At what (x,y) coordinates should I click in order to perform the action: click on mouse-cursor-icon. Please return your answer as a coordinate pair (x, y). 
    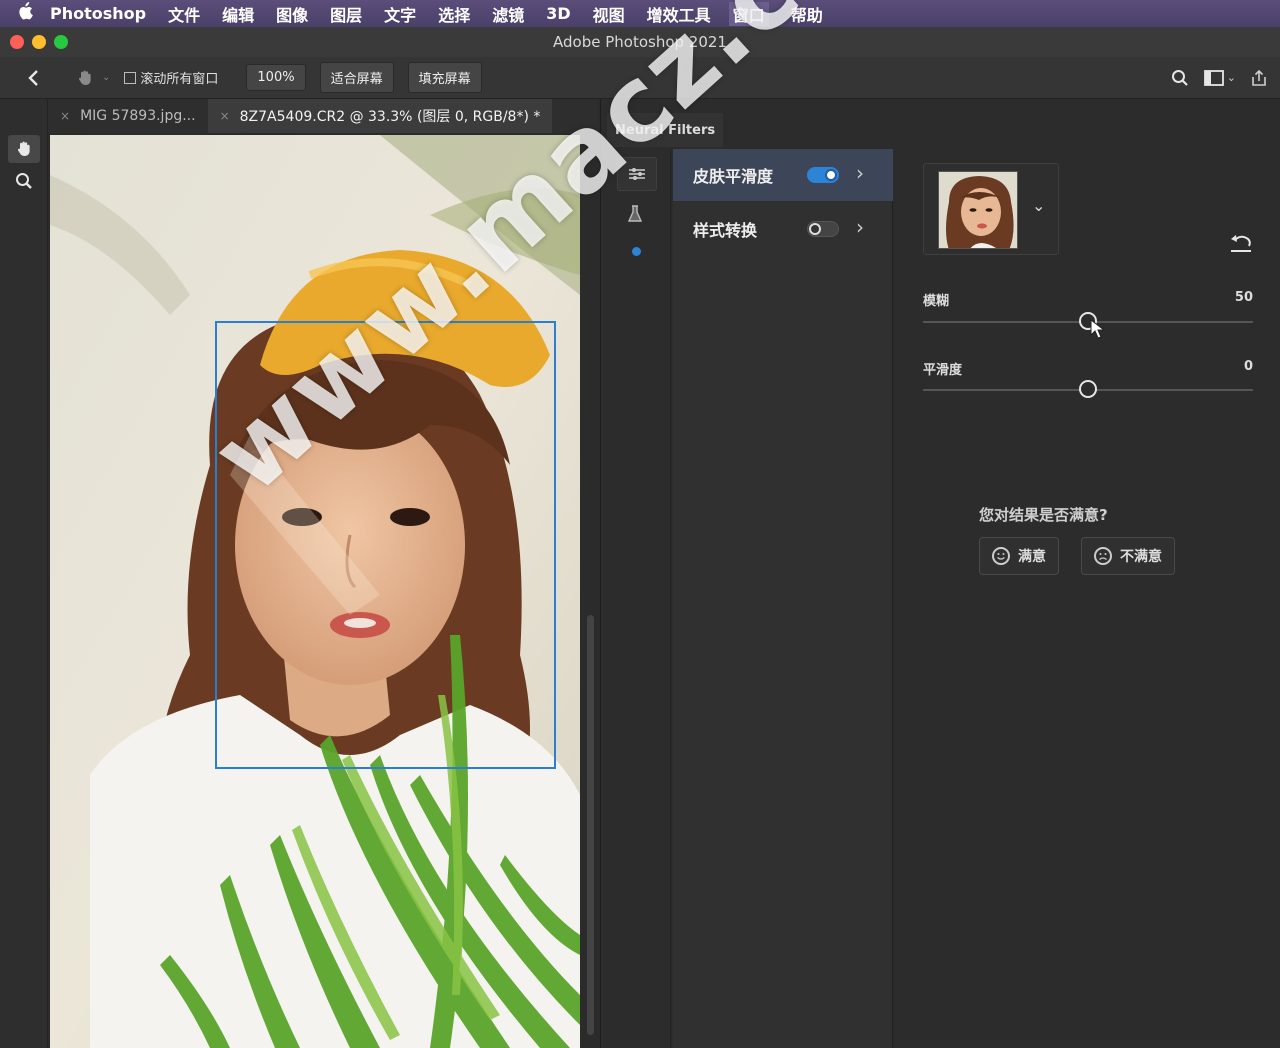
    Looking at the image, I should click on (1098, 329).